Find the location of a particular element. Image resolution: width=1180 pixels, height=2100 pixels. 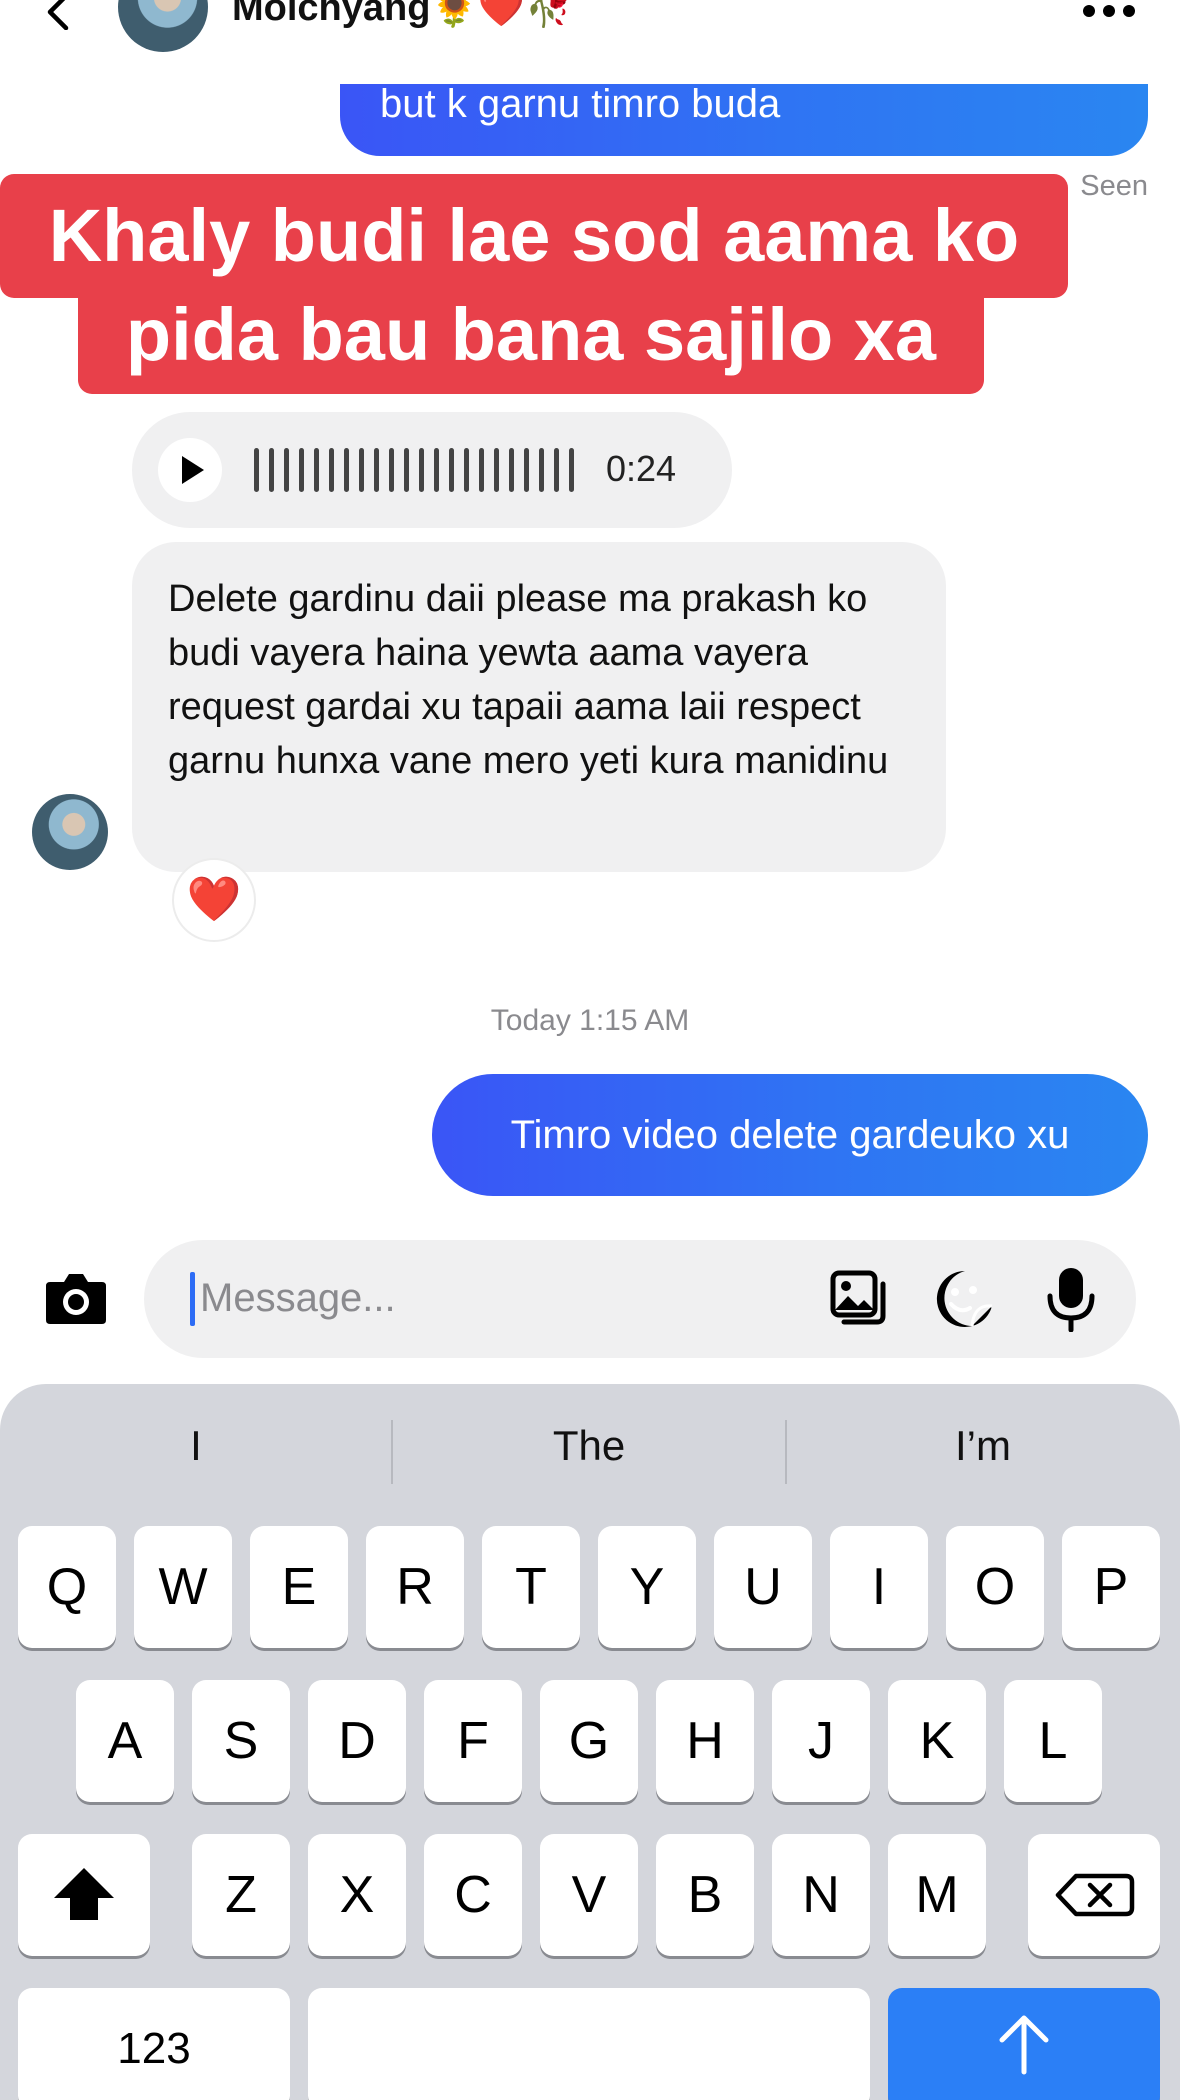

heart-reaction: ❤️ is located at coordinates (214, 900).